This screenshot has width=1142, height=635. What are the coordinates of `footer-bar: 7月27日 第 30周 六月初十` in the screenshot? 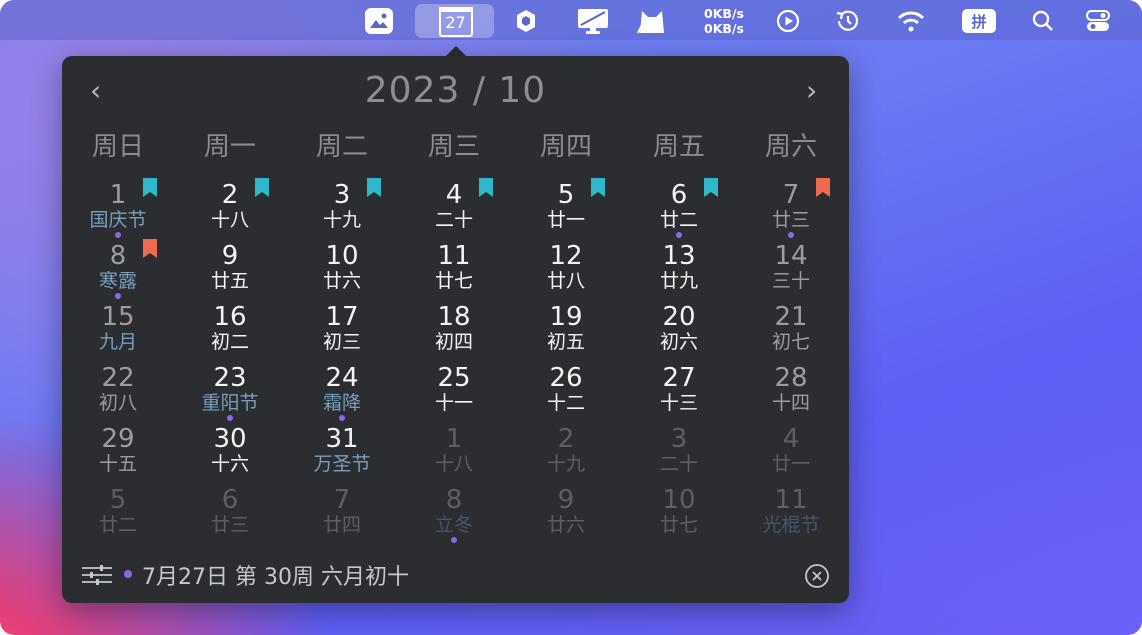 It's located at (455, 576).